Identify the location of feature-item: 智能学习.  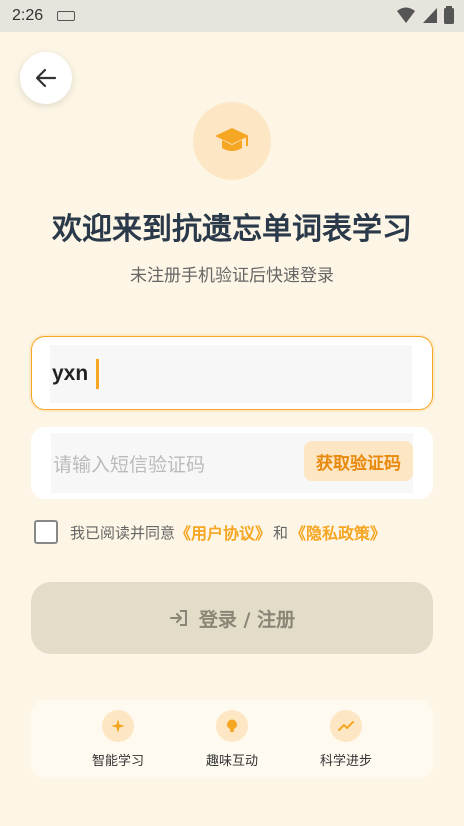
(118, 744).